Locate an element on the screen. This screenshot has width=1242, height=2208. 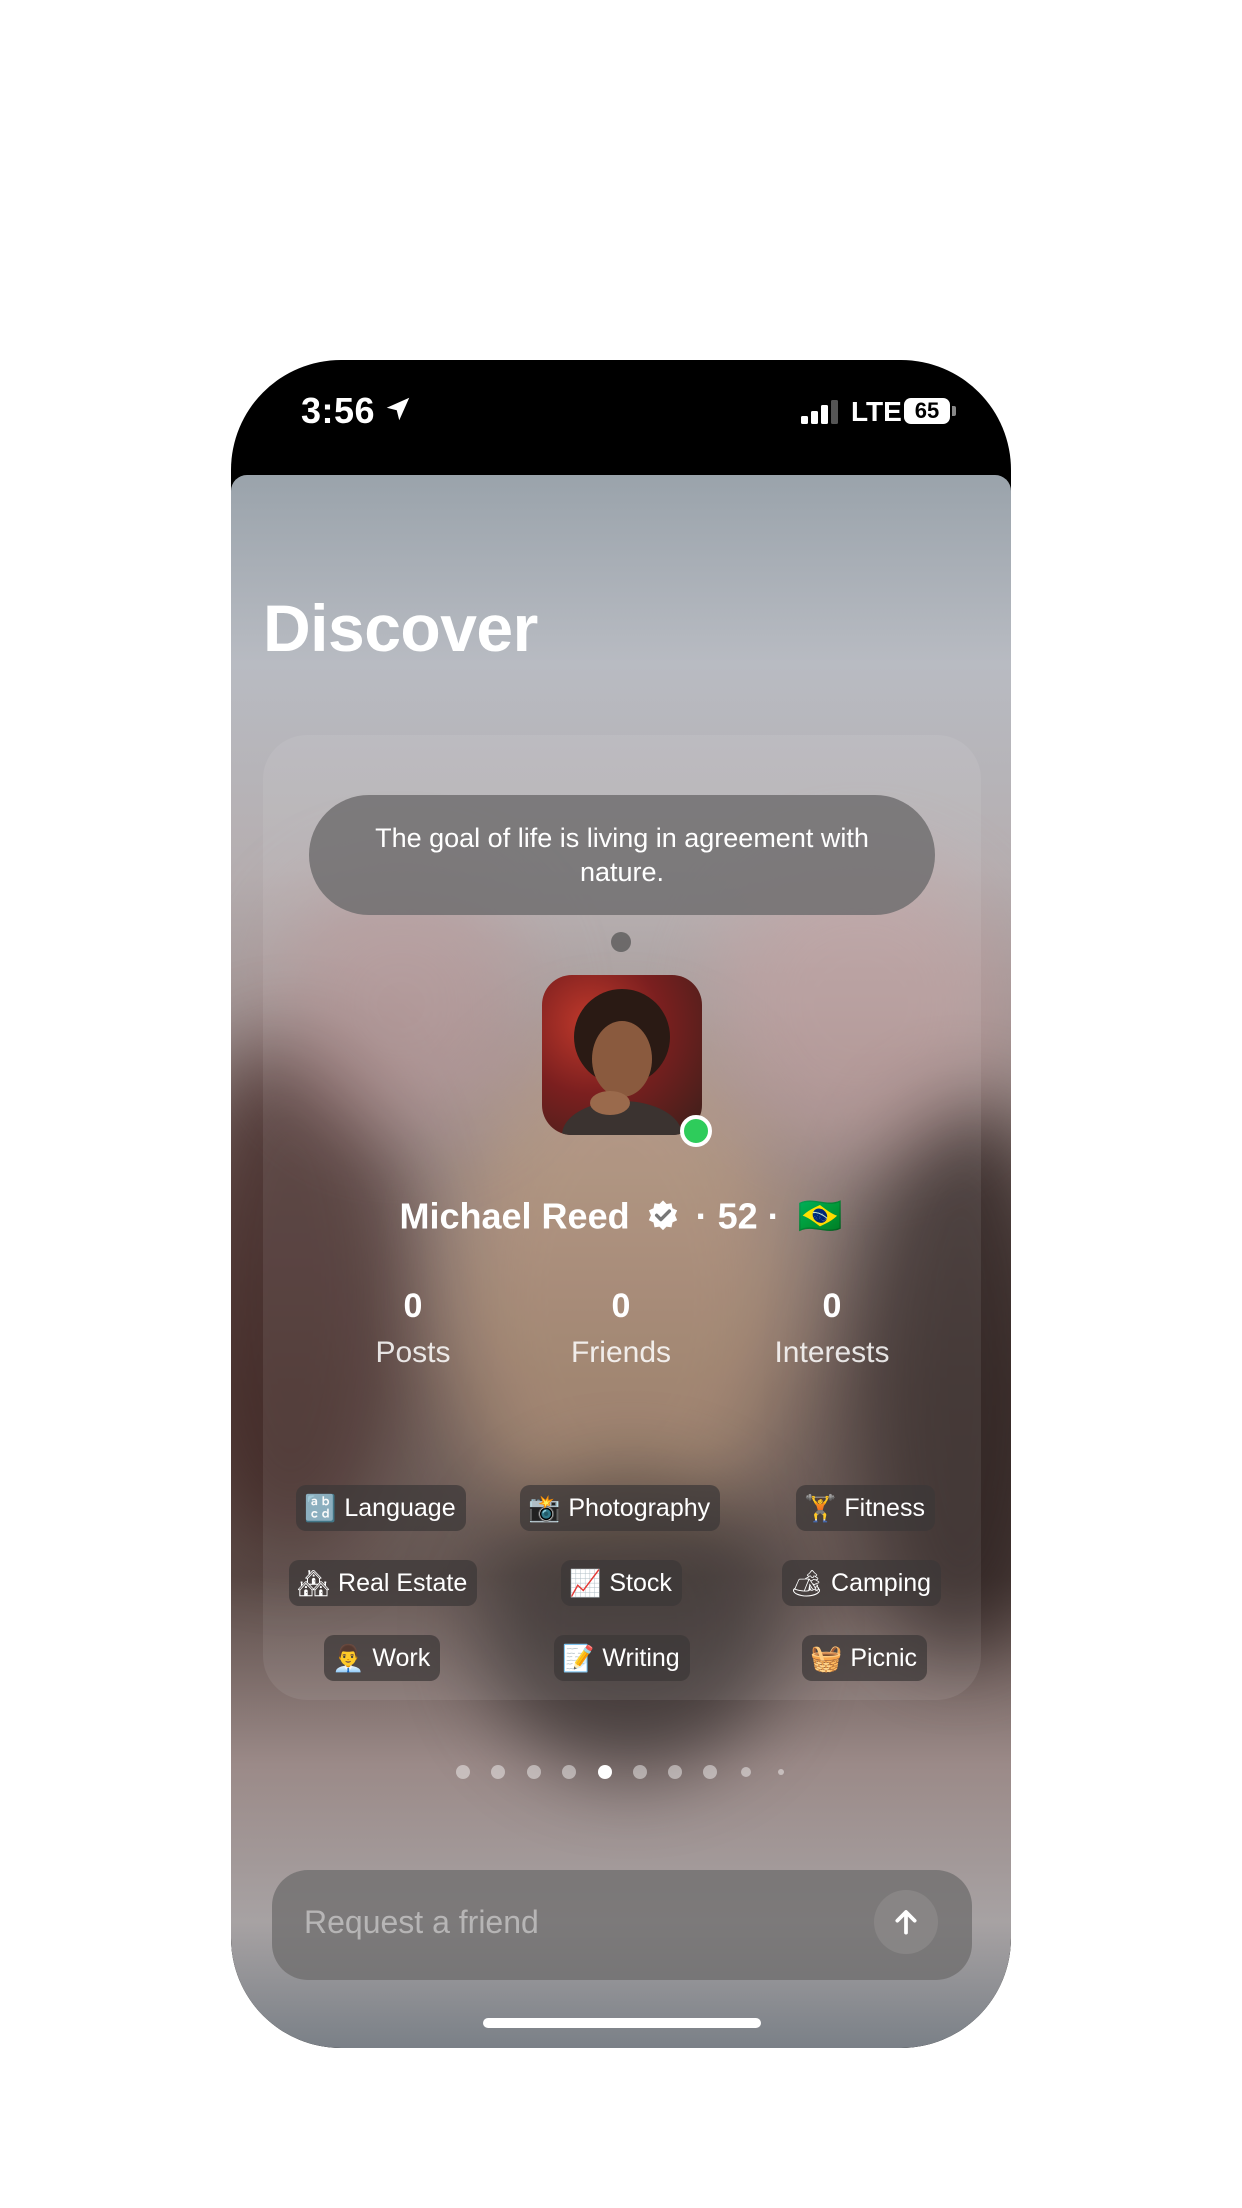
interest-tag-language: 🔡 Language is located at coordinates (381, 1508).